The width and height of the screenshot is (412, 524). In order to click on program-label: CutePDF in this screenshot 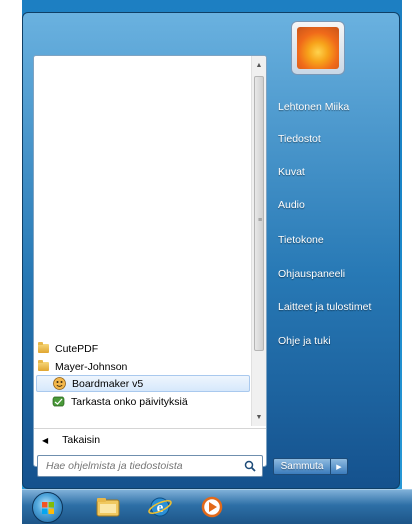, I will do `click(77, 348)`.